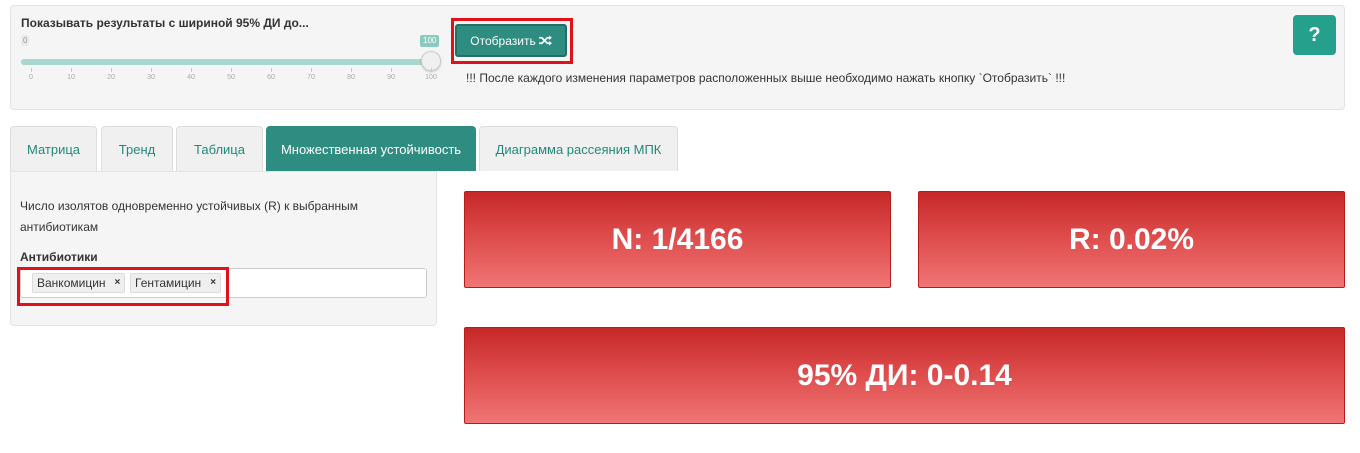 Image resolution: width=1360 pixels, height=453 pixels. Describe the element at coordinates (31, 77) in the screenshot. I see `slider-tick-label: 0` at that location.